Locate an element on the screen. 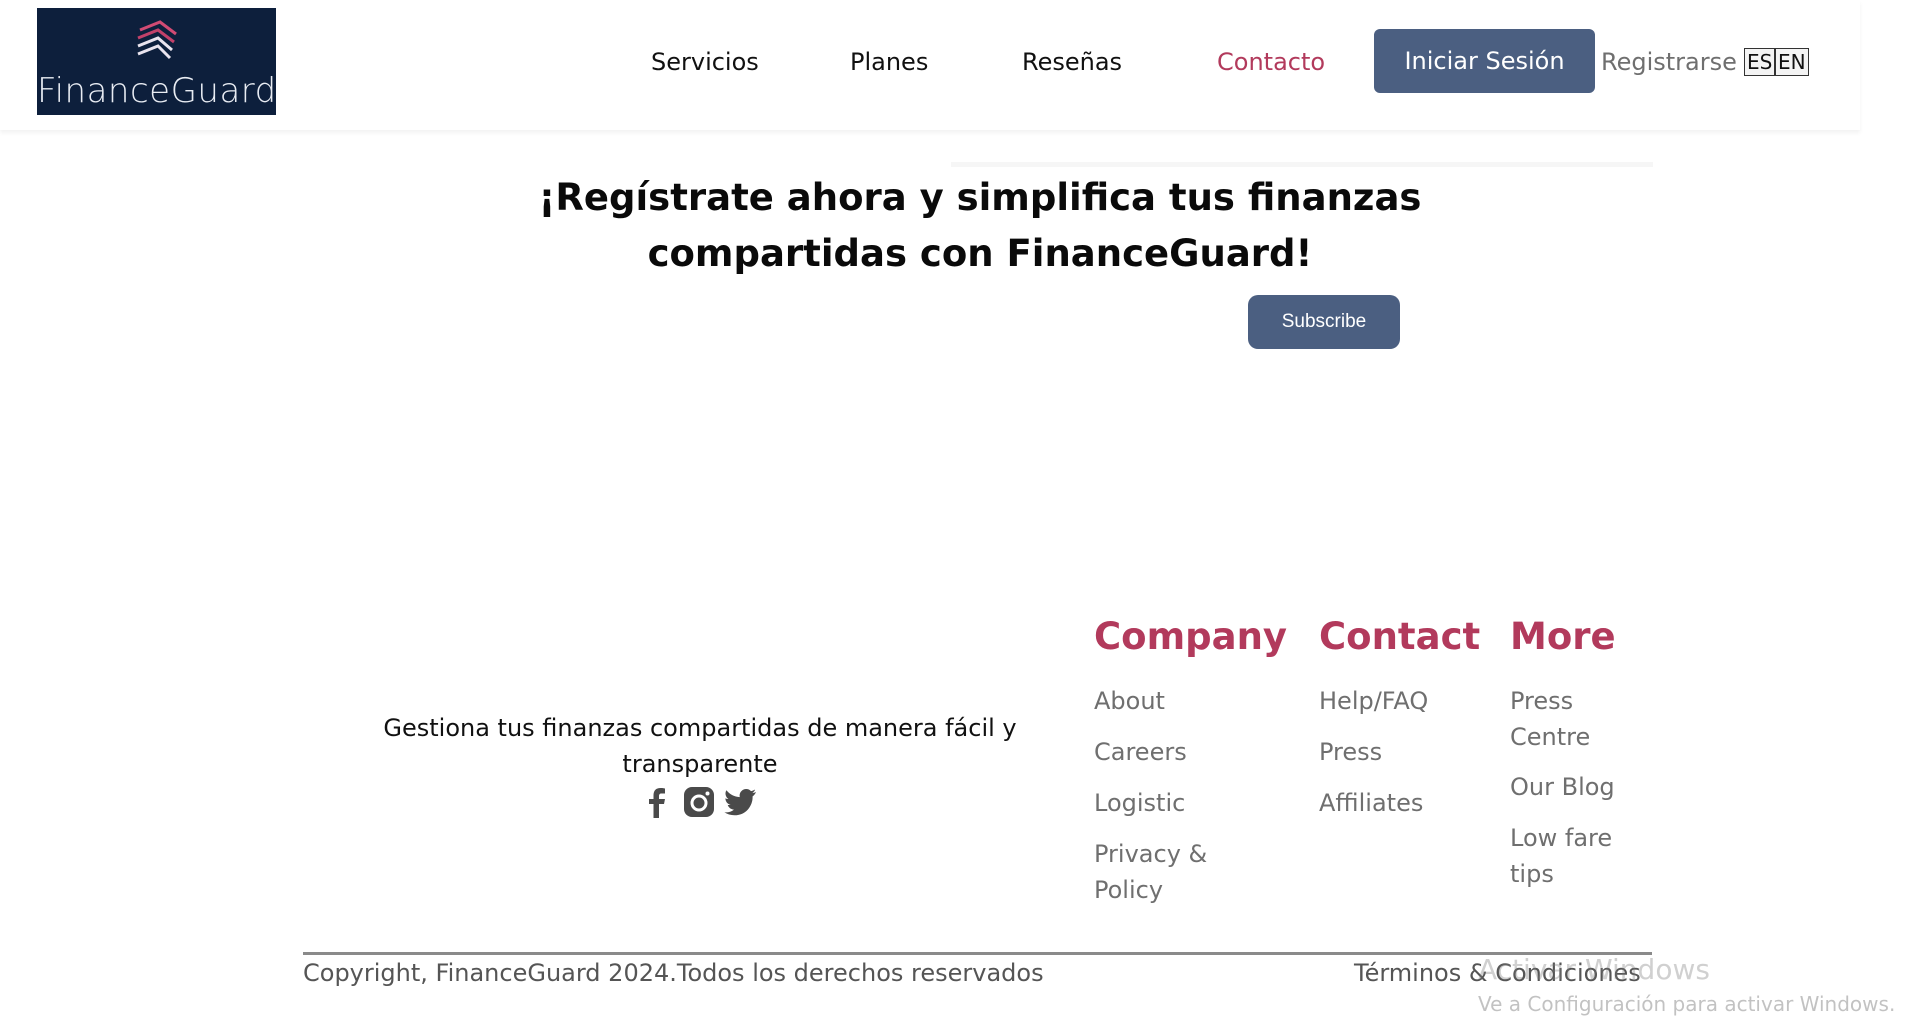  footer-link-press-centre: Press Centre is located at coordinates (1570, 719).